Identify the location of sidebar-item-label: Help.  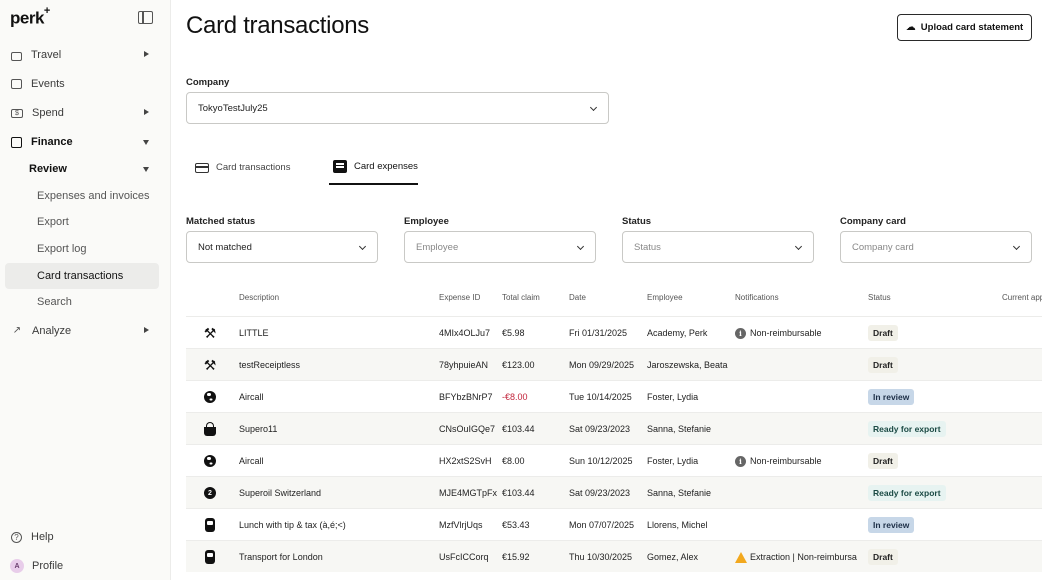
(42, 537).